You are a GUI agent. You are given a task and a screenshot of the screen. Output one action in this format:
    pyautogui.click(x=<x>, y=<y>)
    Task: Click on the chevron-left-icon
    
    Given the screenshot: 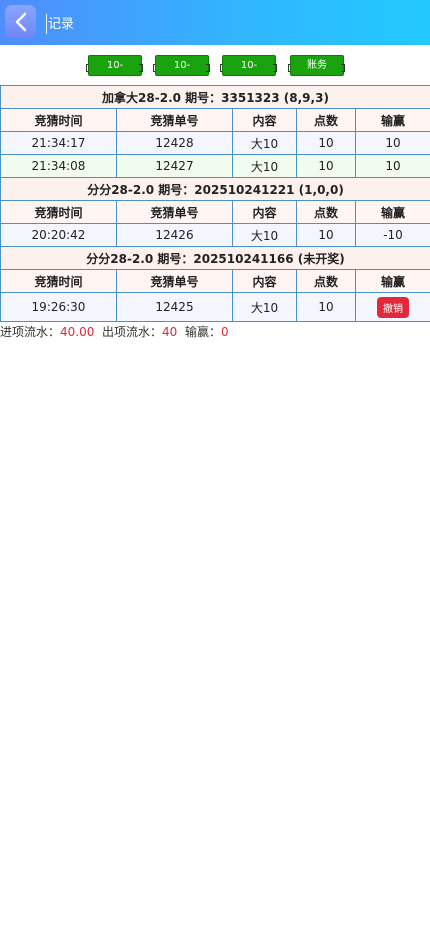 What is the action you would take?
    pyautogui.click(x=20, y=21)
    